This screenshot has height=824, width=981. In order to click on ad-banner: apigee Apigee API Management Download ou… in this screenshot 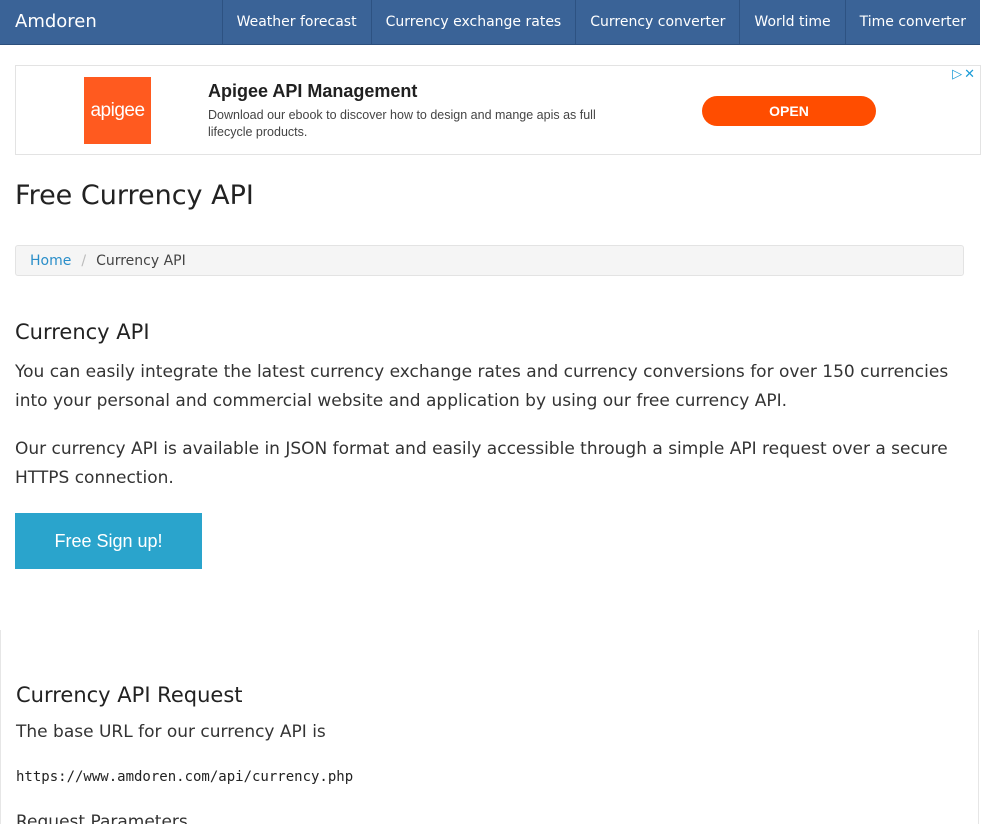, I will do `click(498, 110)`.